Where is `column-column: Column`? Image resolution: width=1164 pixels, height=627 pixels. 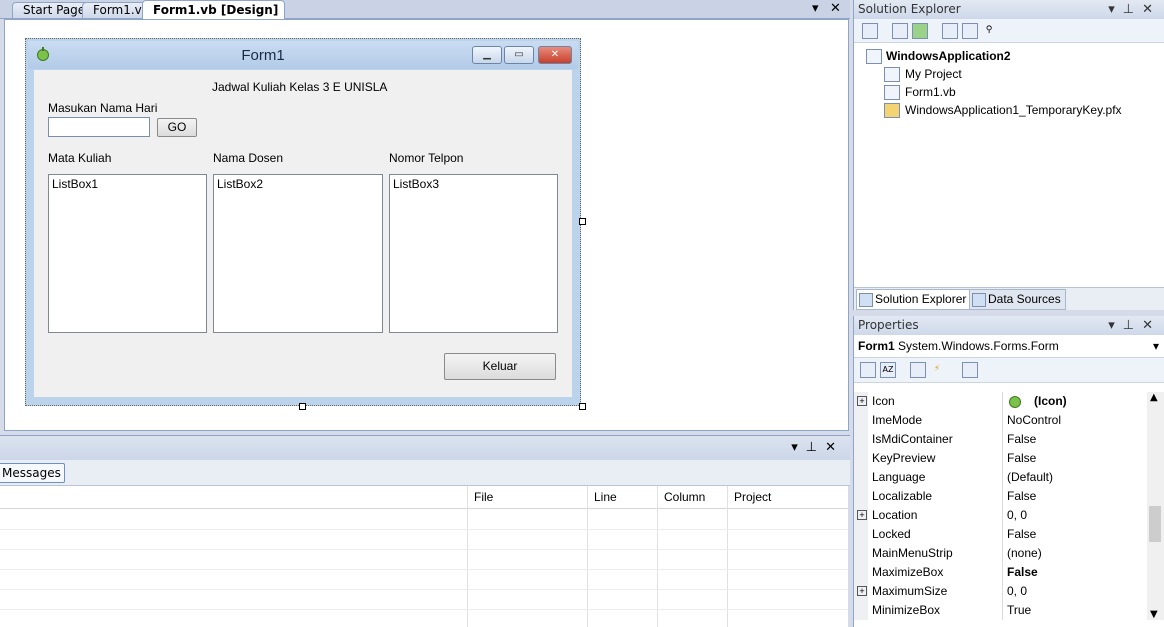
column-column: Column is located at coordinates (684, 497).